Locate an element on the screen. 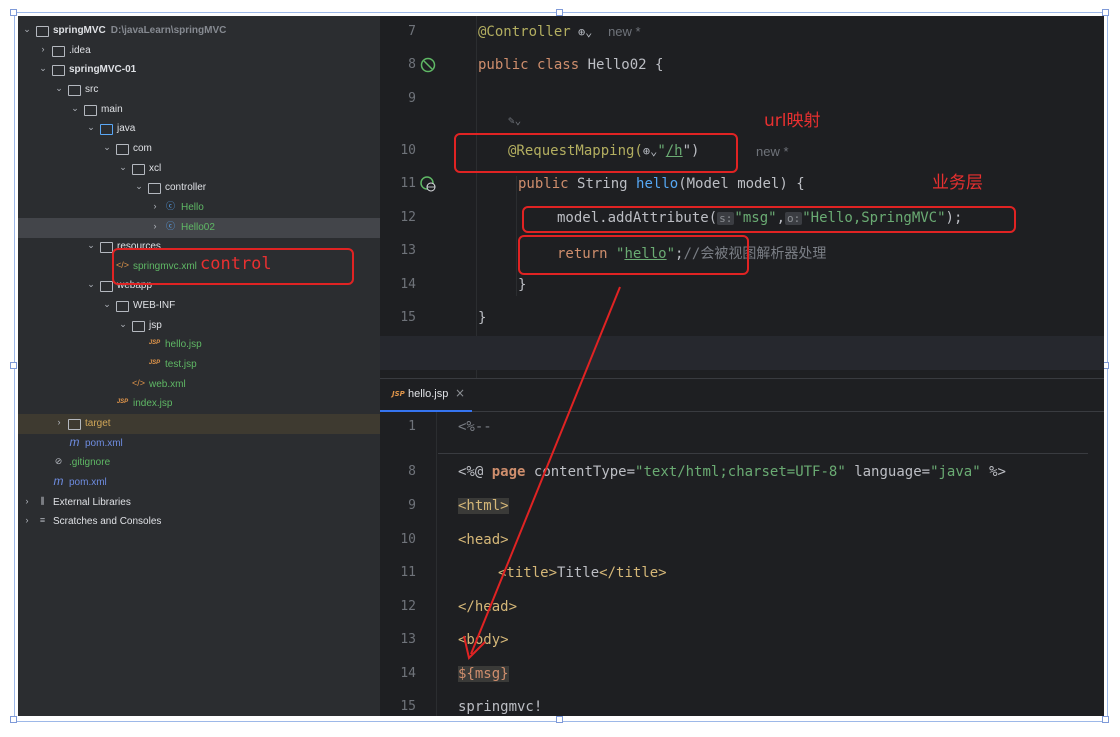 The width and height of the screenshot is (1120, 737). annotation-arrow is located at coordinates (542, 473).